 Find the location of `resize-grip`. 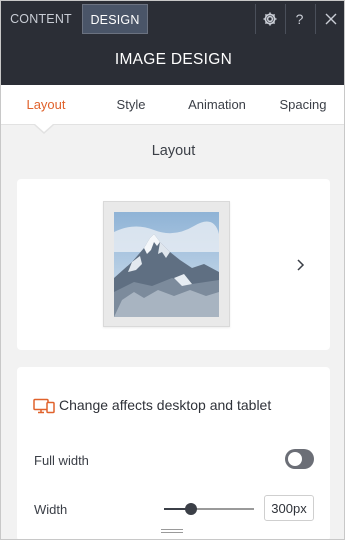

resize-grip is located at coordinates (172, 532).